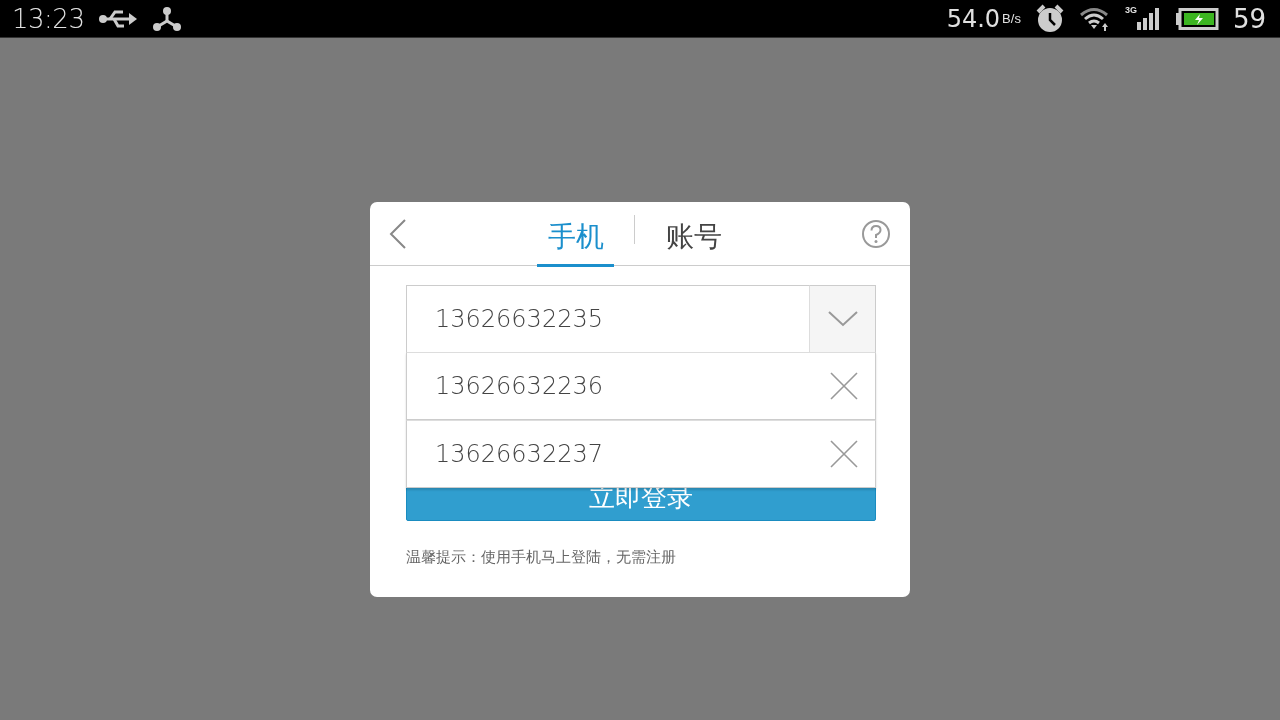 The width and height of the screenshot is (1280, 720). What do you see at coordinates (1196, 18) in the screenshot?
I see `battery-icon` at bounding box center [1196, 18].